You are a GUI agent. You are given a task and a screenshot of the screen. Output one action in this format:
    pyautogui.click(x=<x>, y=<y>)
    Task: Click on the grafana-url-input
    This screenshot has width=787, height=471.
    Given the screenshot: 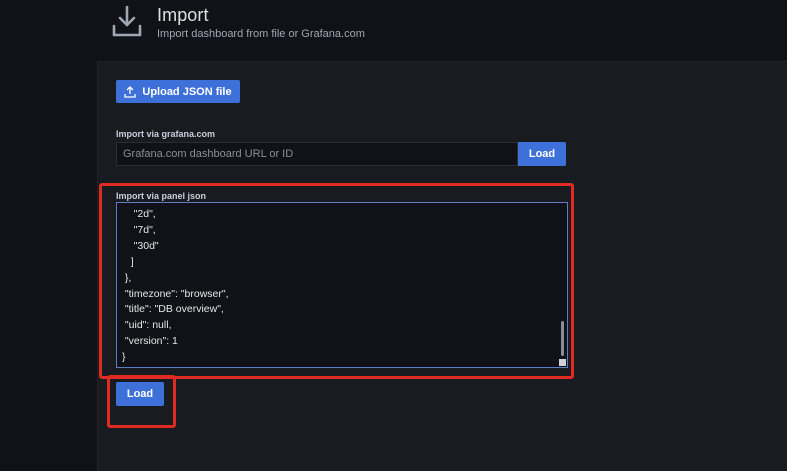 What is the action you would take?
    pyautogui.click(x=317, y=154)
    